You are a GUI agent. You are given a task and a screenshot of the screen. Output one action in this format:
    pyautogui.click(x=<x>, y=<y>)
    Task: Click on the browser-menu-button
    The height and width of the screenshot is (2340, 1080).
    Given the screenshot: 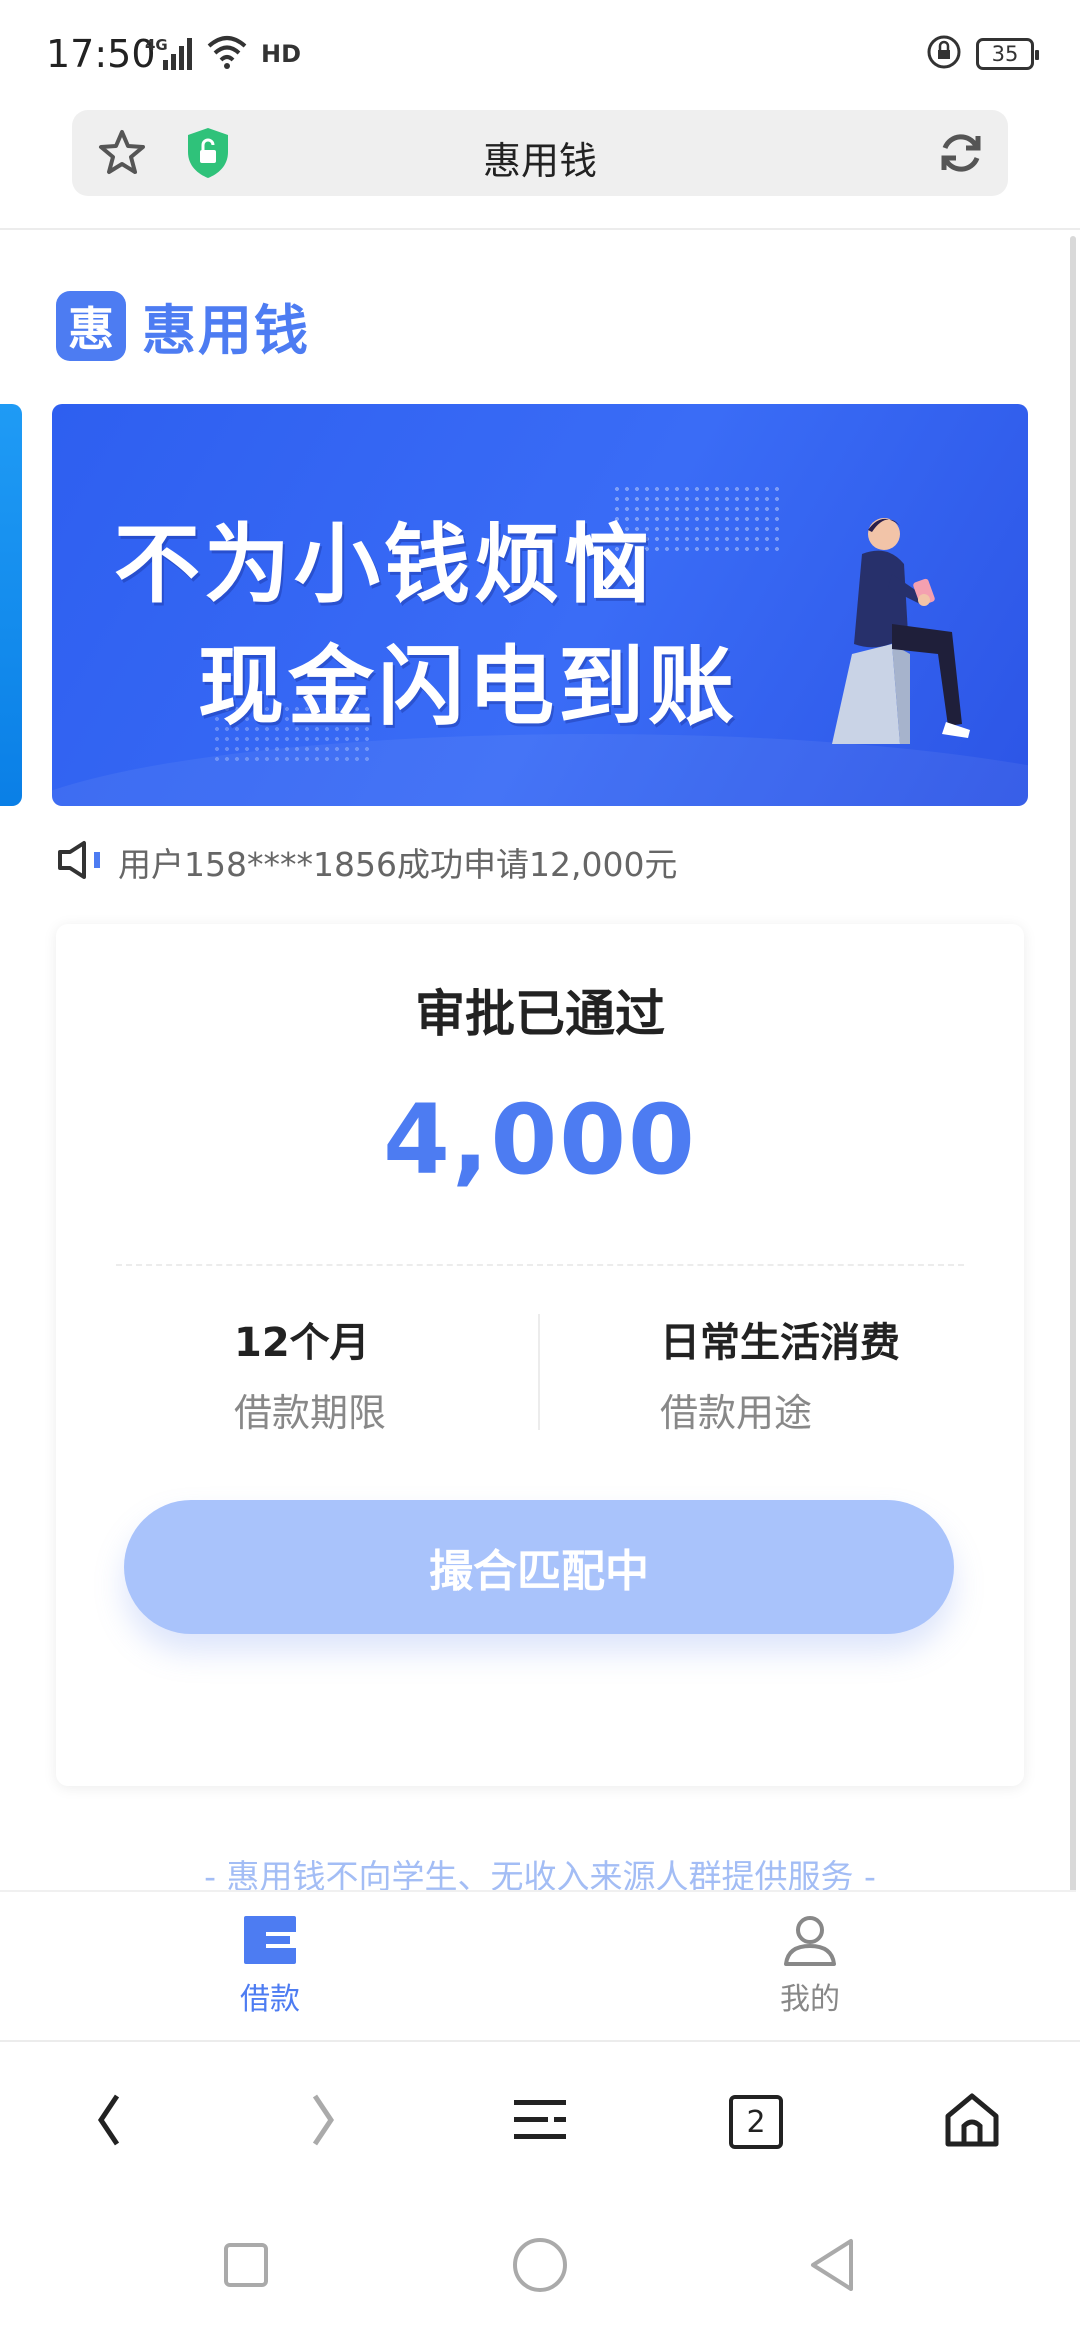 What is the action you would take?
    pyautogui.click(x=540, y=2122)
    